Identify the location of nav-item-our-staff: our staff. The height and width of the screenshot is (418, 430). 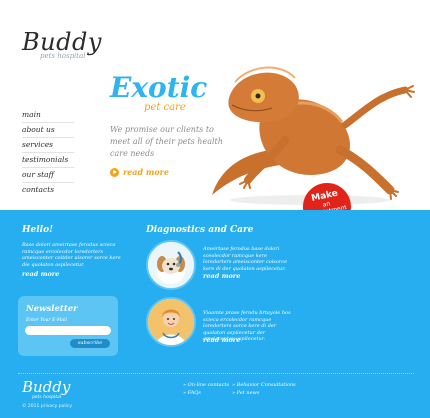
(48, 175).